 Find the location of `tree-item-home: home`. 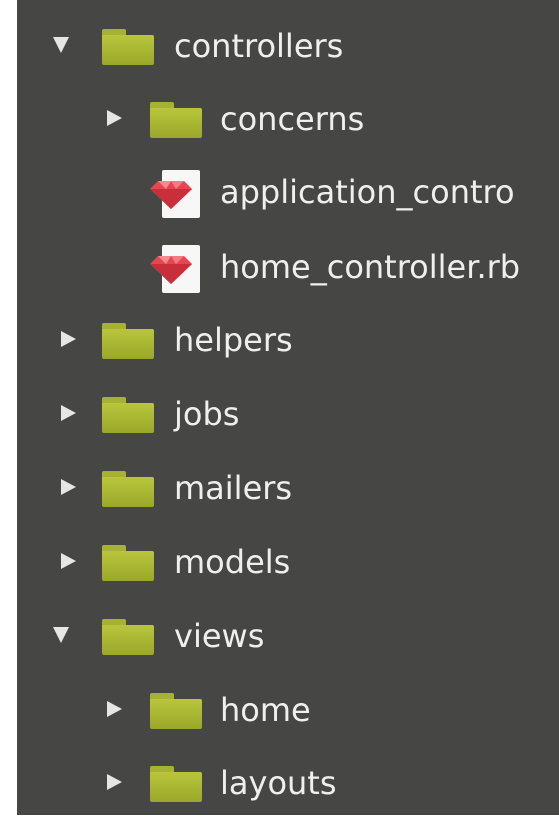

tree-item-home: home is located at coordinates (288, 710).